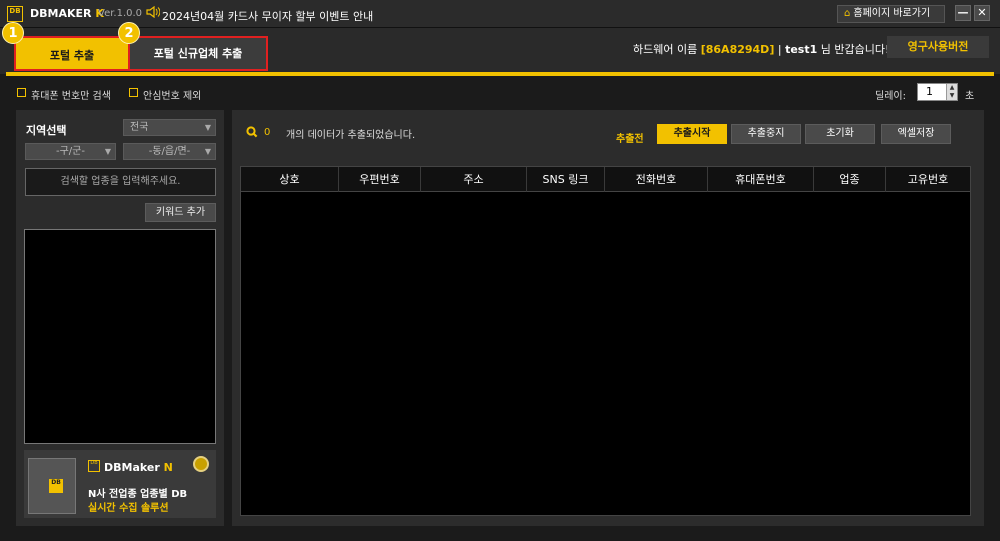 This screenshot has height=541, width=1000. I want to click on promo-line-2: 실시간 수집 솔루션, so click(128, 508).